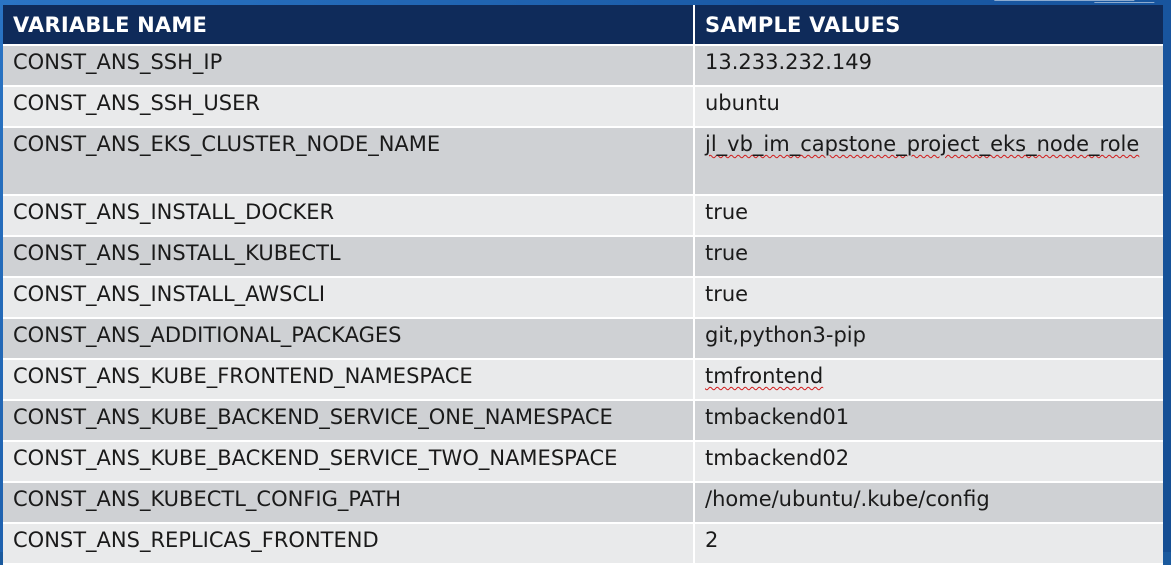 The width and height of the screenshot is (1171, 565). Describe the element at coordinates (349, 257) in the screenshot. I see `variable-name-cell: CONST_ANS_INSTALL_KUBECTL` at that location.